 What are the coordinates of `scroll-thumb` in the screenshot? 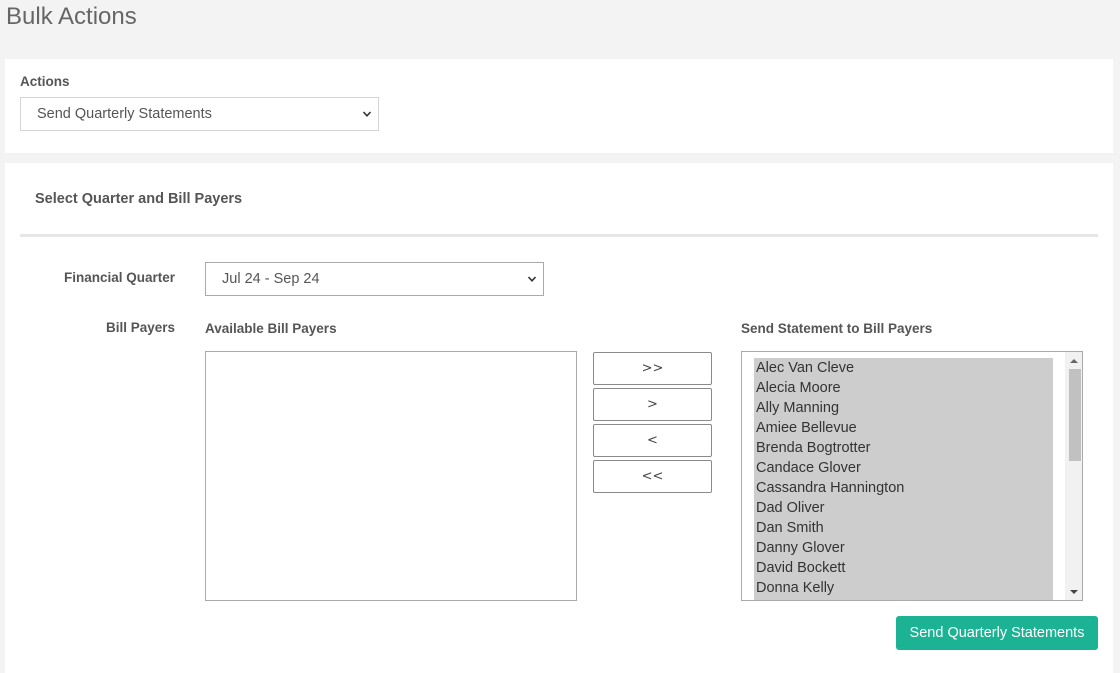 It's located at (1075, 415).